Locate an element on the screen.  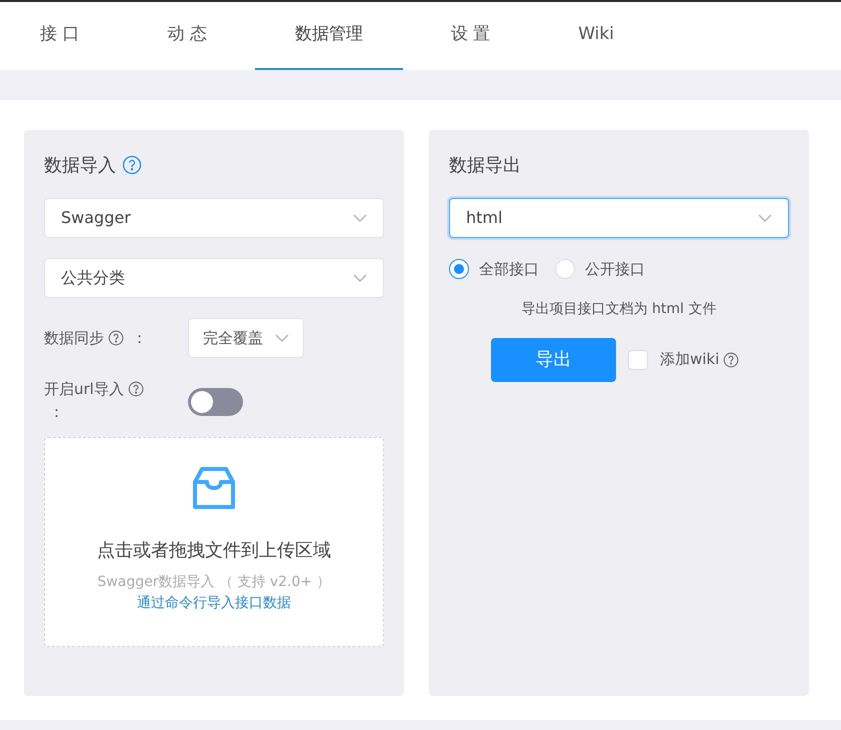
export-description: 导出项目接口文档为 html 文件 is located at coordinates (619, 309).